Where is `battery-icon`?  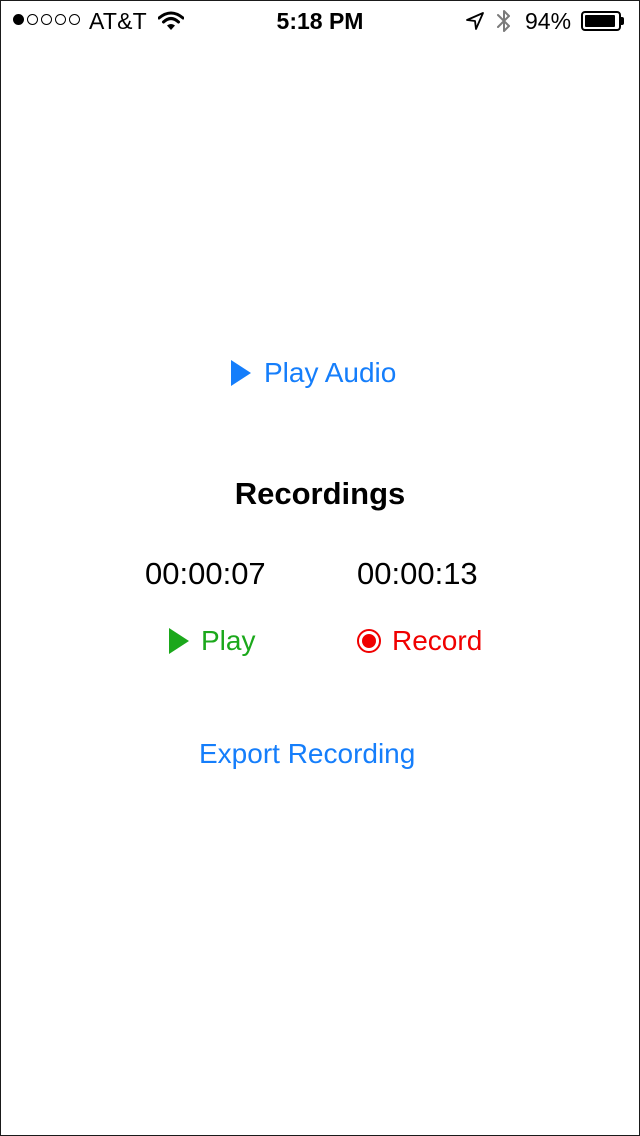 battery-icon is located at coordinates (603, 21).